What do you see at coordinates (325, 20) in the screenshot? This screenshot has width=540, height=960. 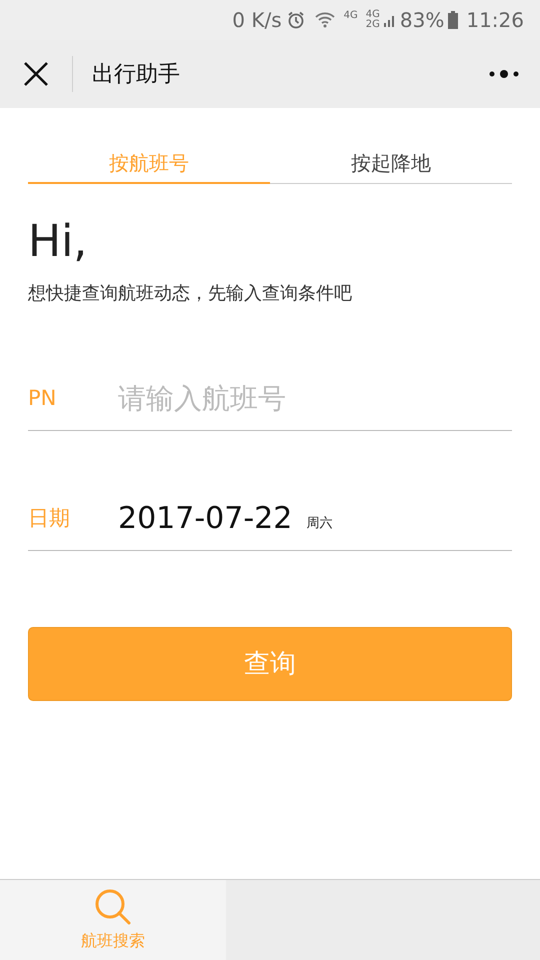 I see `wifi-icon` at bounding box center [325, 20].